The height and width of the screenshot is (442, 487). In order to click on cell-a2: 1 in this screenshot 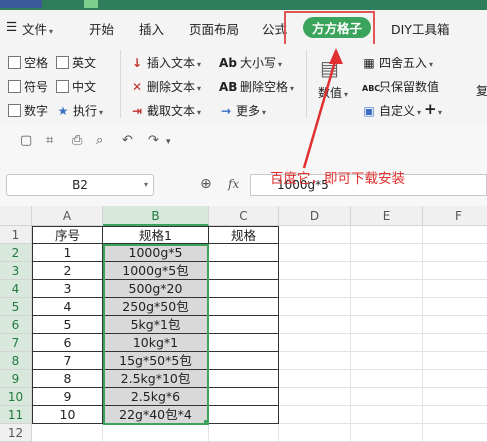, I will do `click(67, 253)`.